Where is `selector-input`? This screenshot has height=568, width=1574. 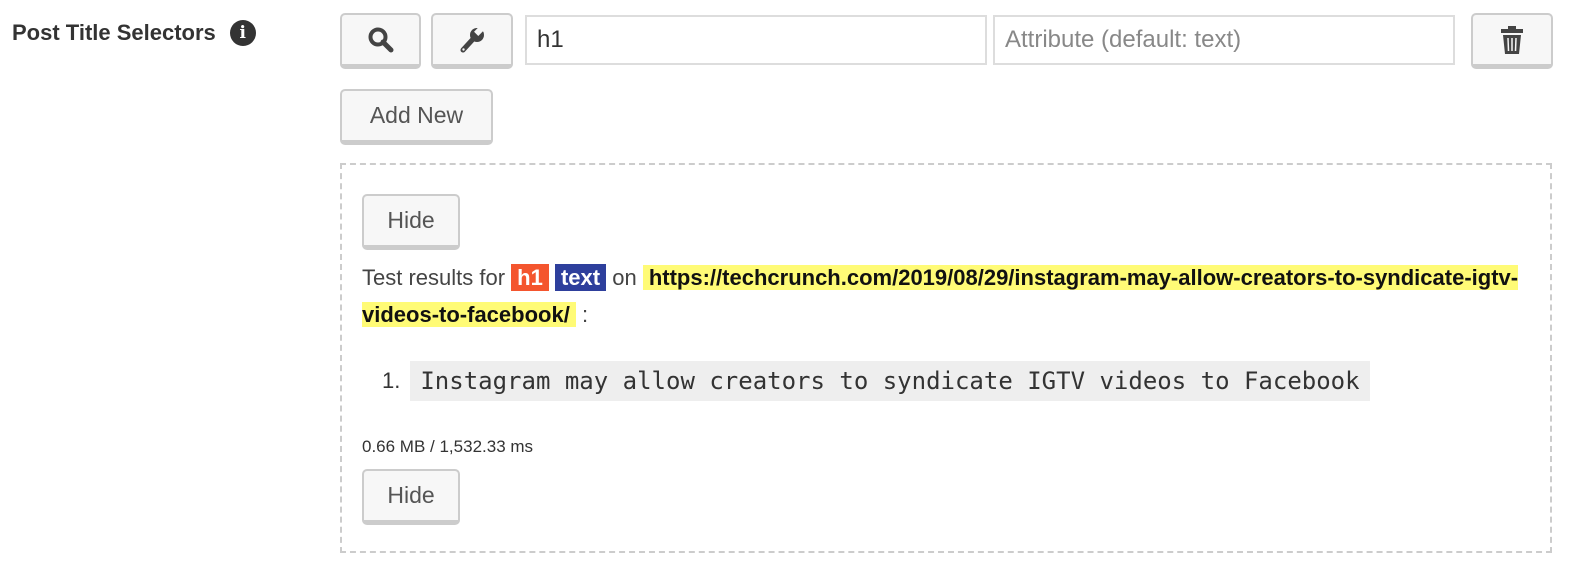
selector-input is located at coordinates (756, 40).